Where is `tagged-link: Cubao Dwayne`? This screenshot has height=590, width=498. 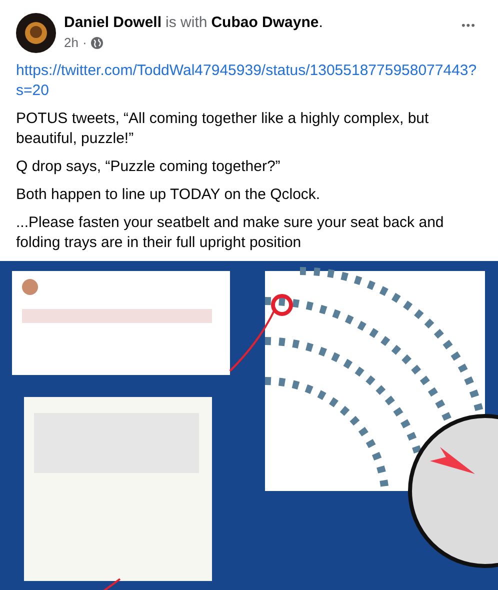
tagged-link: Cubao Dwayne is located at coordinates (265, 22).